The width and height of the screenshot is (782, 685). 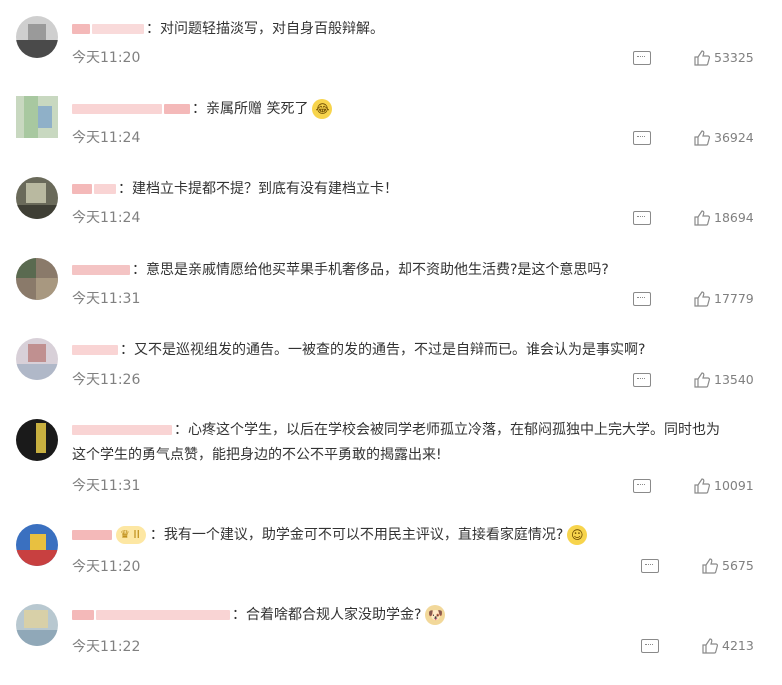 I want to click on like-count: 10091, so click(x=734, y=485).